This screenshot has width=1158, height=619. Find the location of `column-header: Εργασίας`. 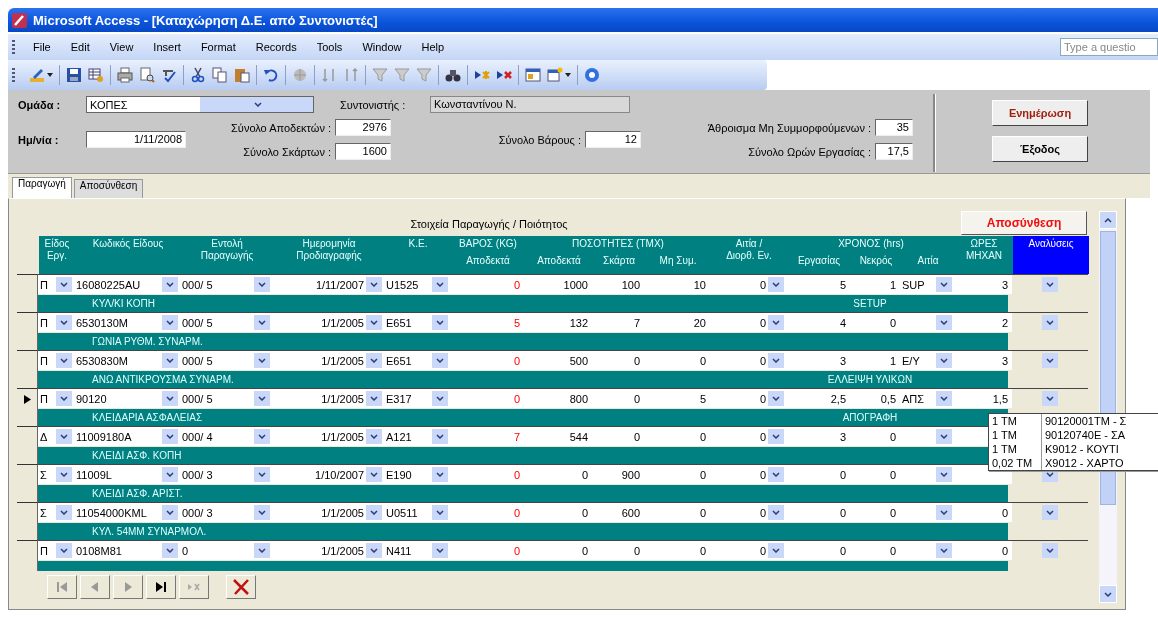

column-header: Εργασίας is located at coordinates (819, 261).